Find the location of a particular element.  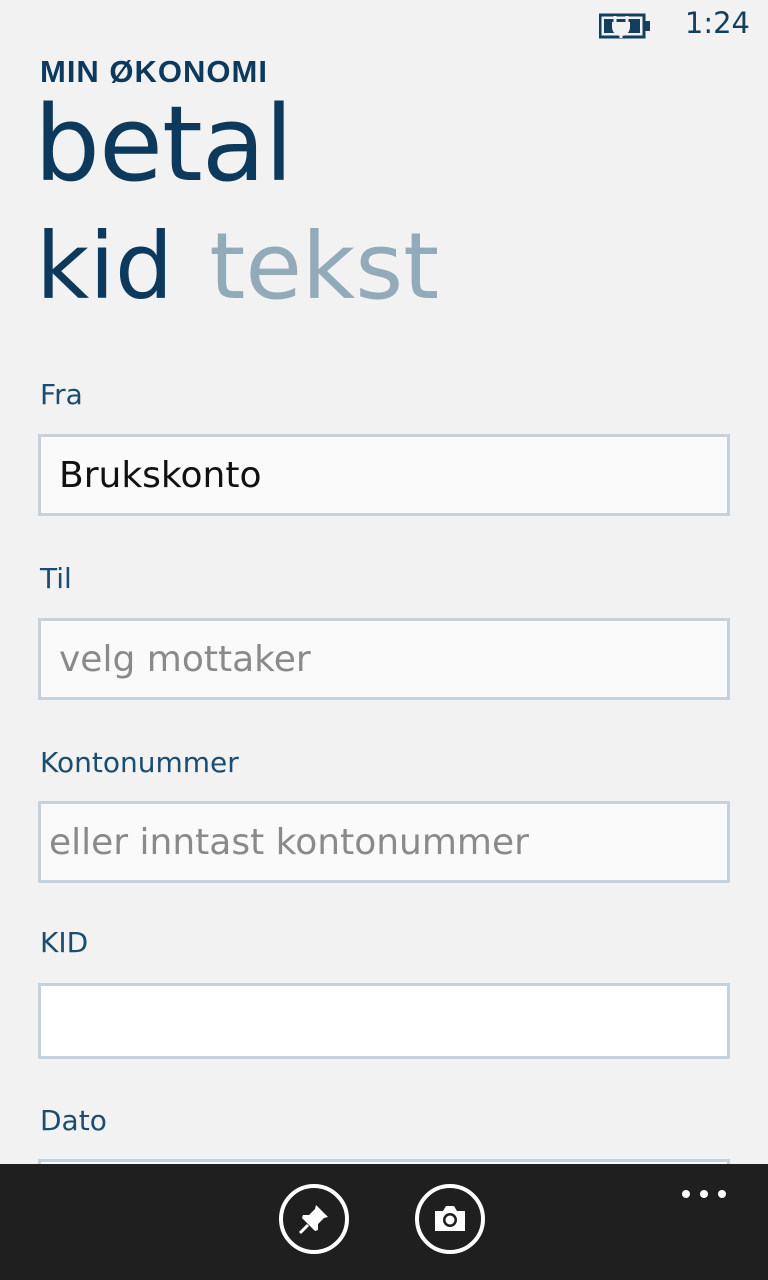

camera-icon is located at coordinates (450, 1218).